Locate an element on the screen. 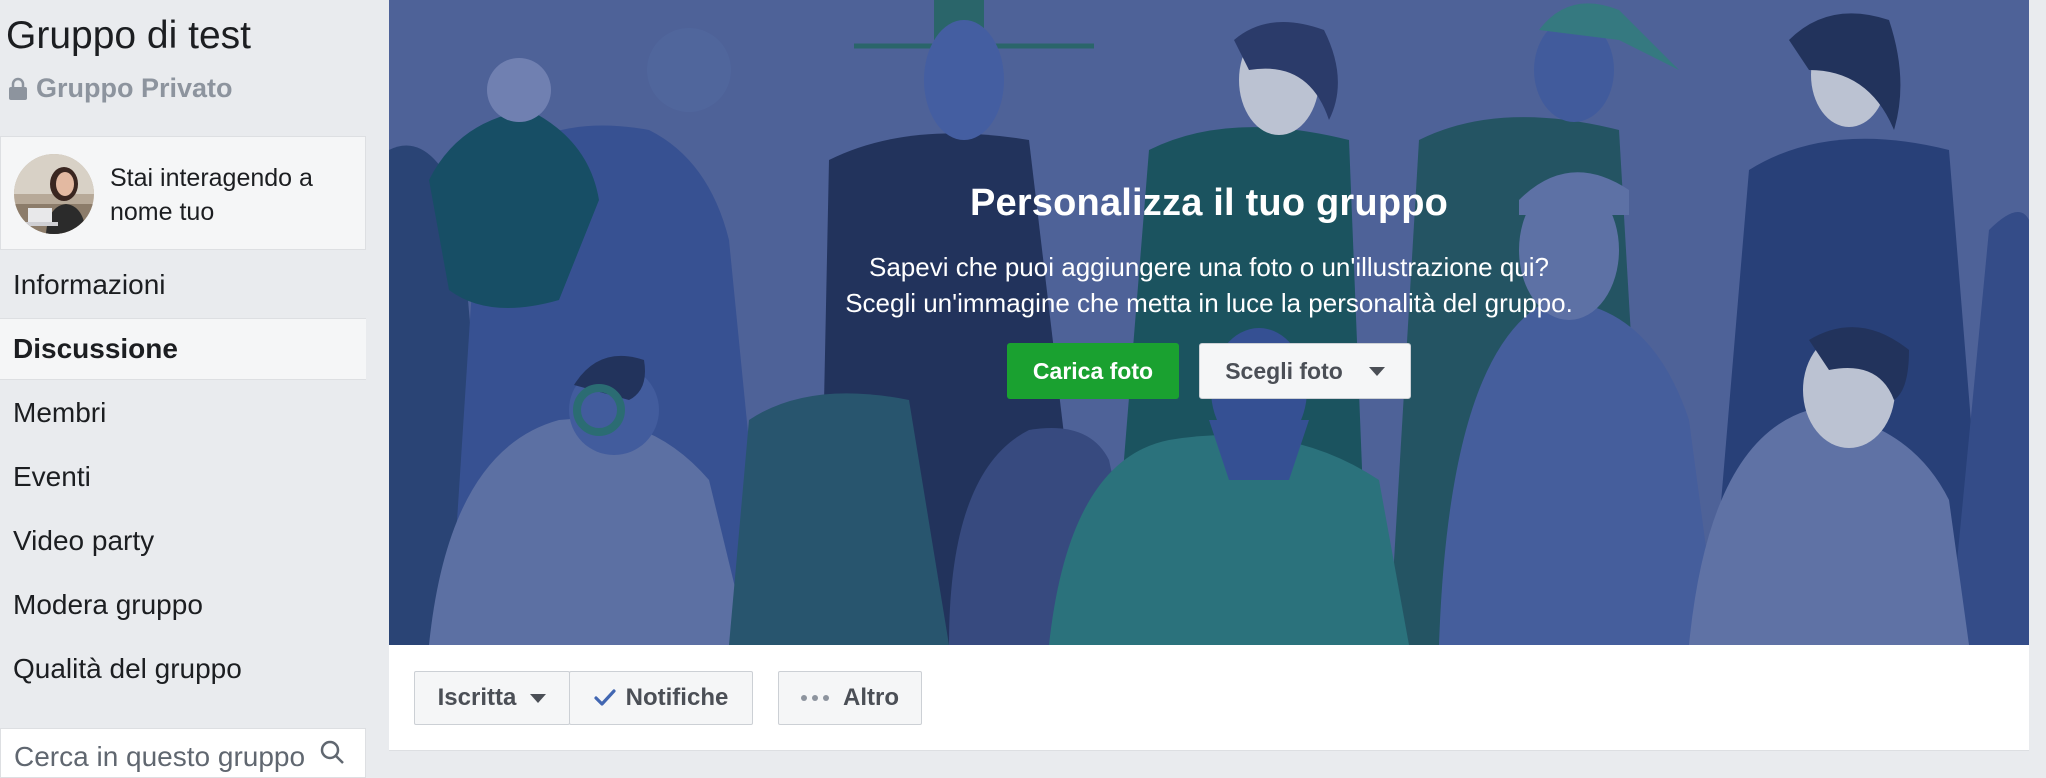 The width and height of the screenshot is (2046, 778). group-privacy: Gruppo Privato is located at coordinates (120, 88).